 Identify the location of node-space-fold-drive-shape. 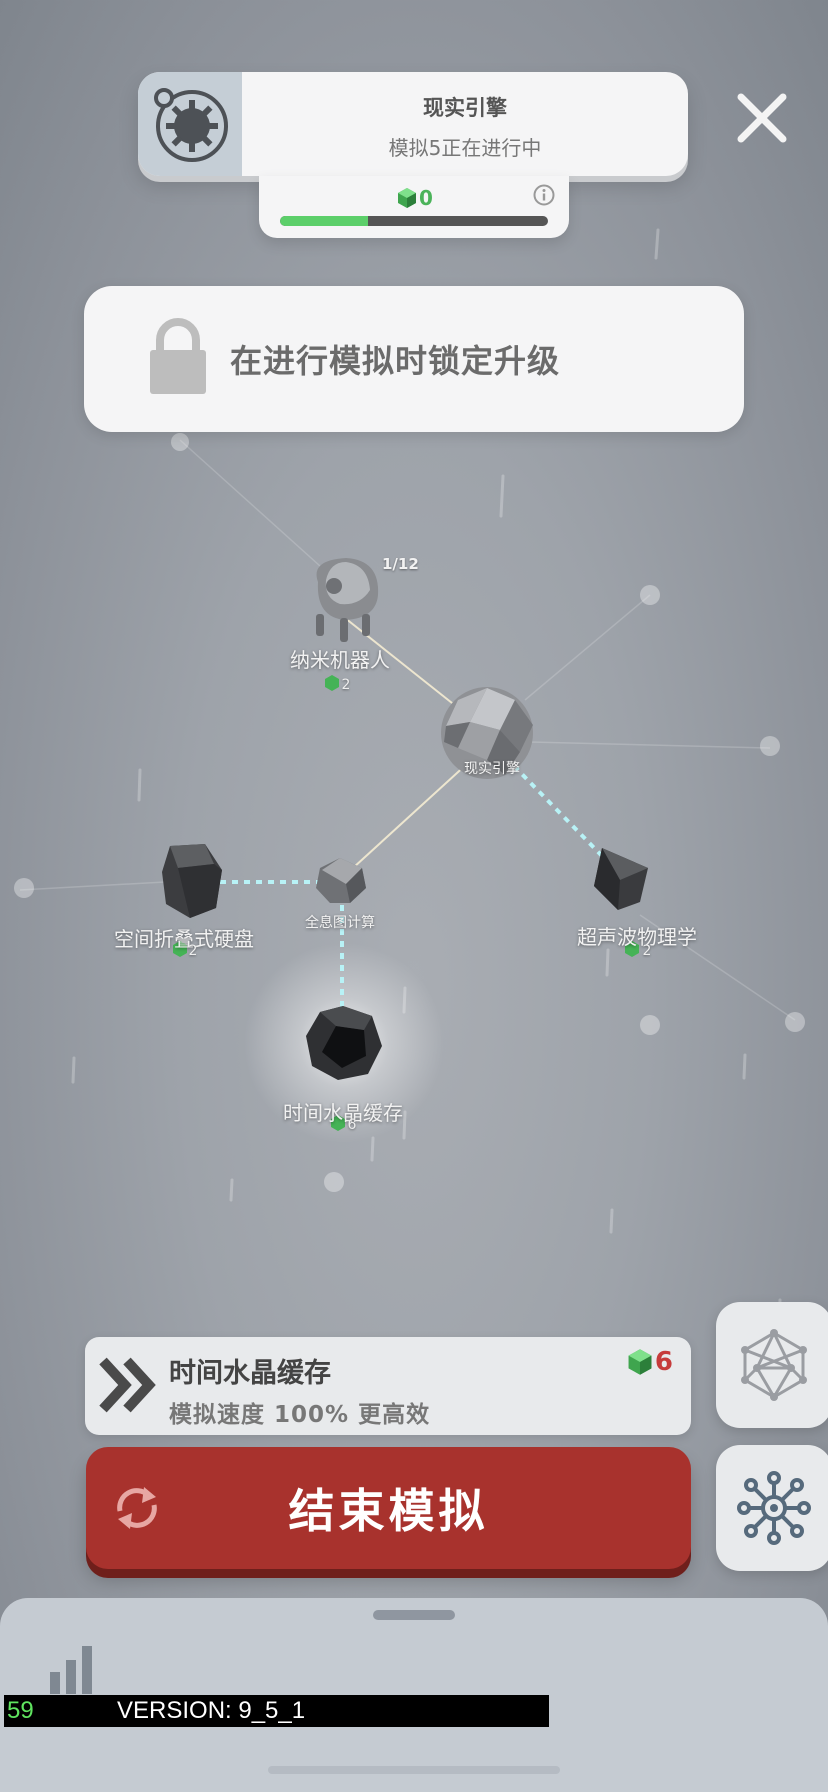
(192, 881).